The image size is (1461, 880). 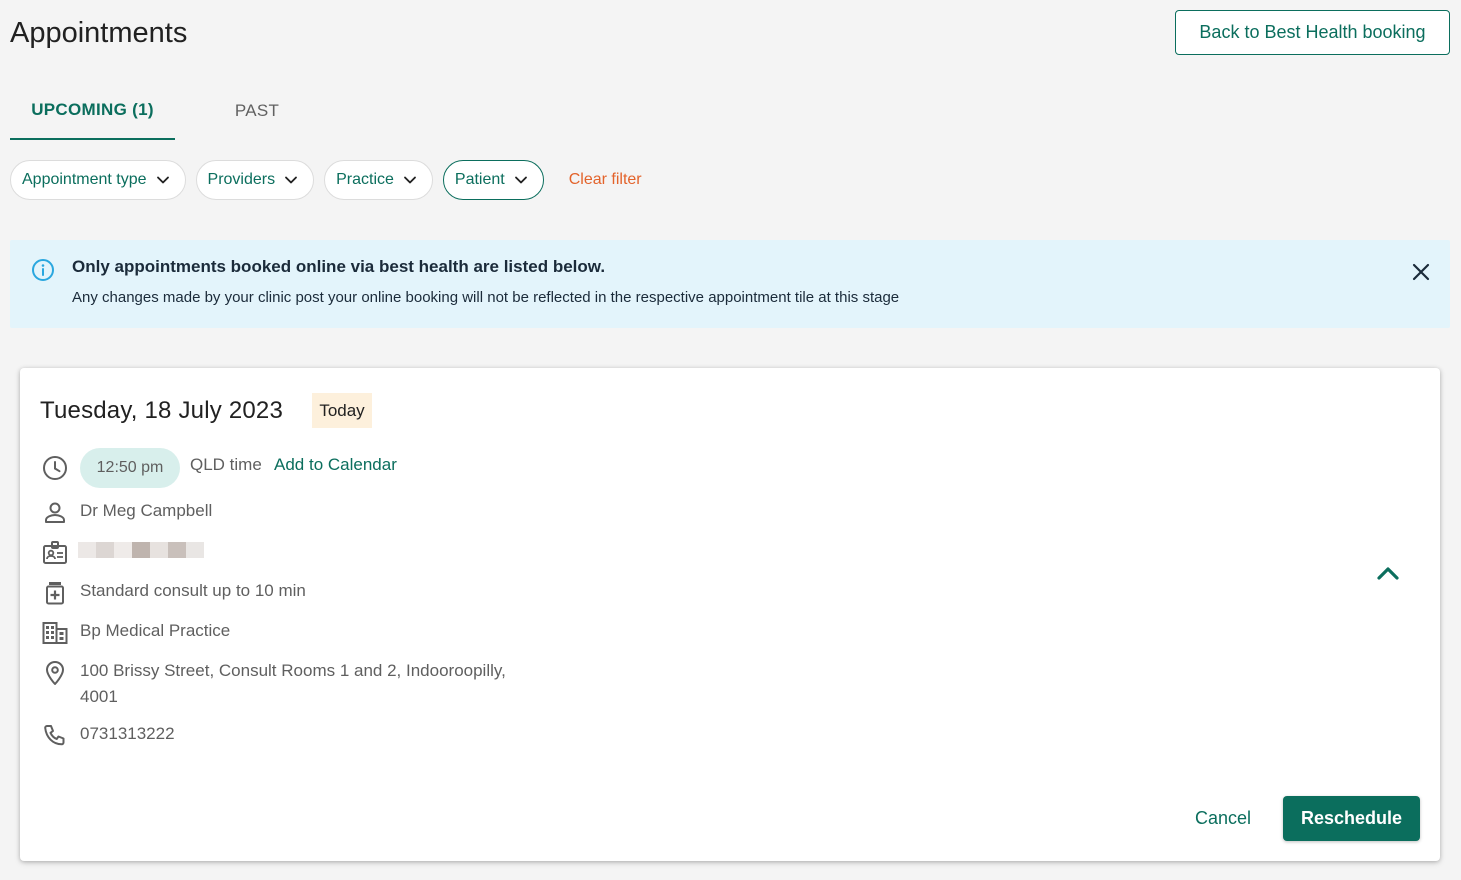 I want to click on filter-practice: Practice, so click(x=378, y=180).